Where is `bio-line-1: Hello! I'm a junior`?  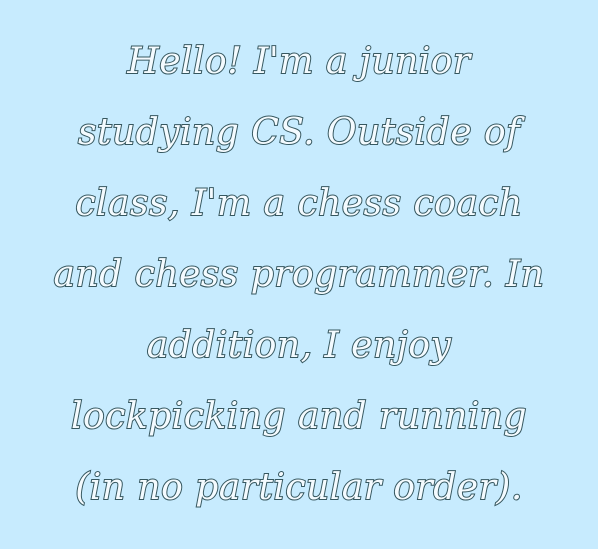
bio-line-1: Hello! I'm a junior is located at coordinates (298, 61).